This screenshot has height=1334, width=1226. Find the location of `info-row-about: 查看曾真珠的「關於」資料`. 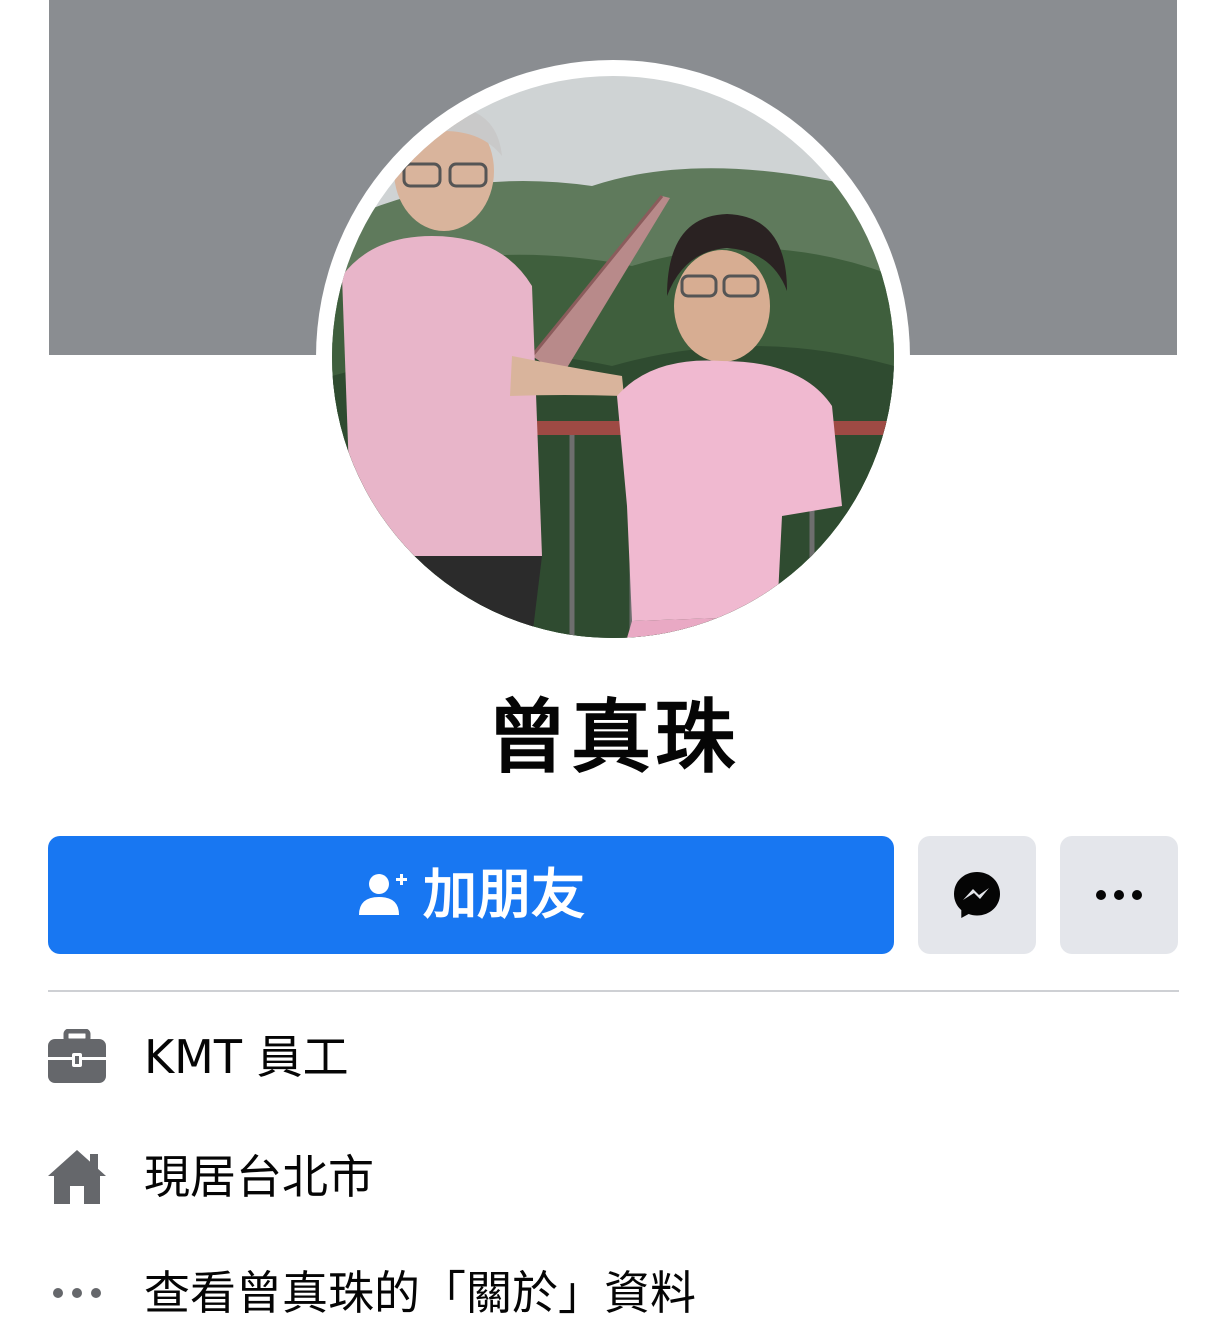

info-row-about: 查看曾真珠的「關於」資料 is located at coordinates (616, 1293).